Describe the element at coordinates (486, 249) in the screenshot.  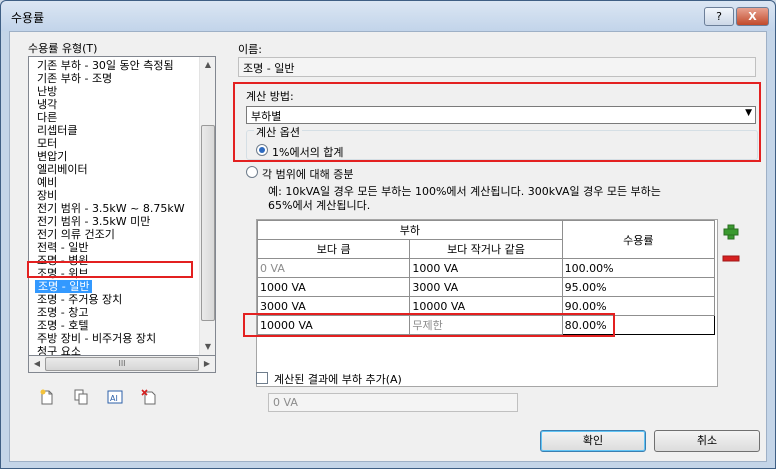
I see `header-less-equal: 보다 작거나 같음` at that location.